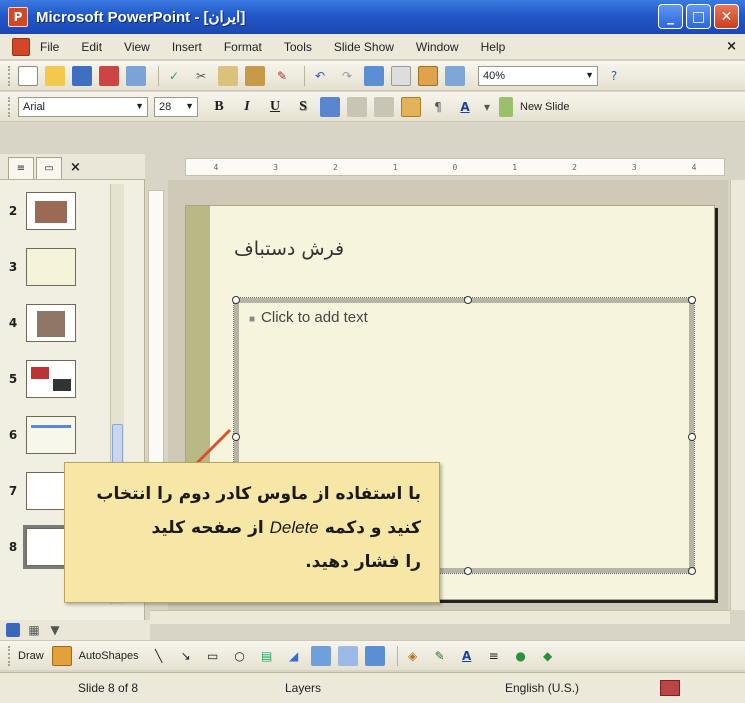 The height and width of the screenshot is (703, 745). Describe the element at coordinates (455, 75) in the screenshot. I see `grayscale-icon` at that location.